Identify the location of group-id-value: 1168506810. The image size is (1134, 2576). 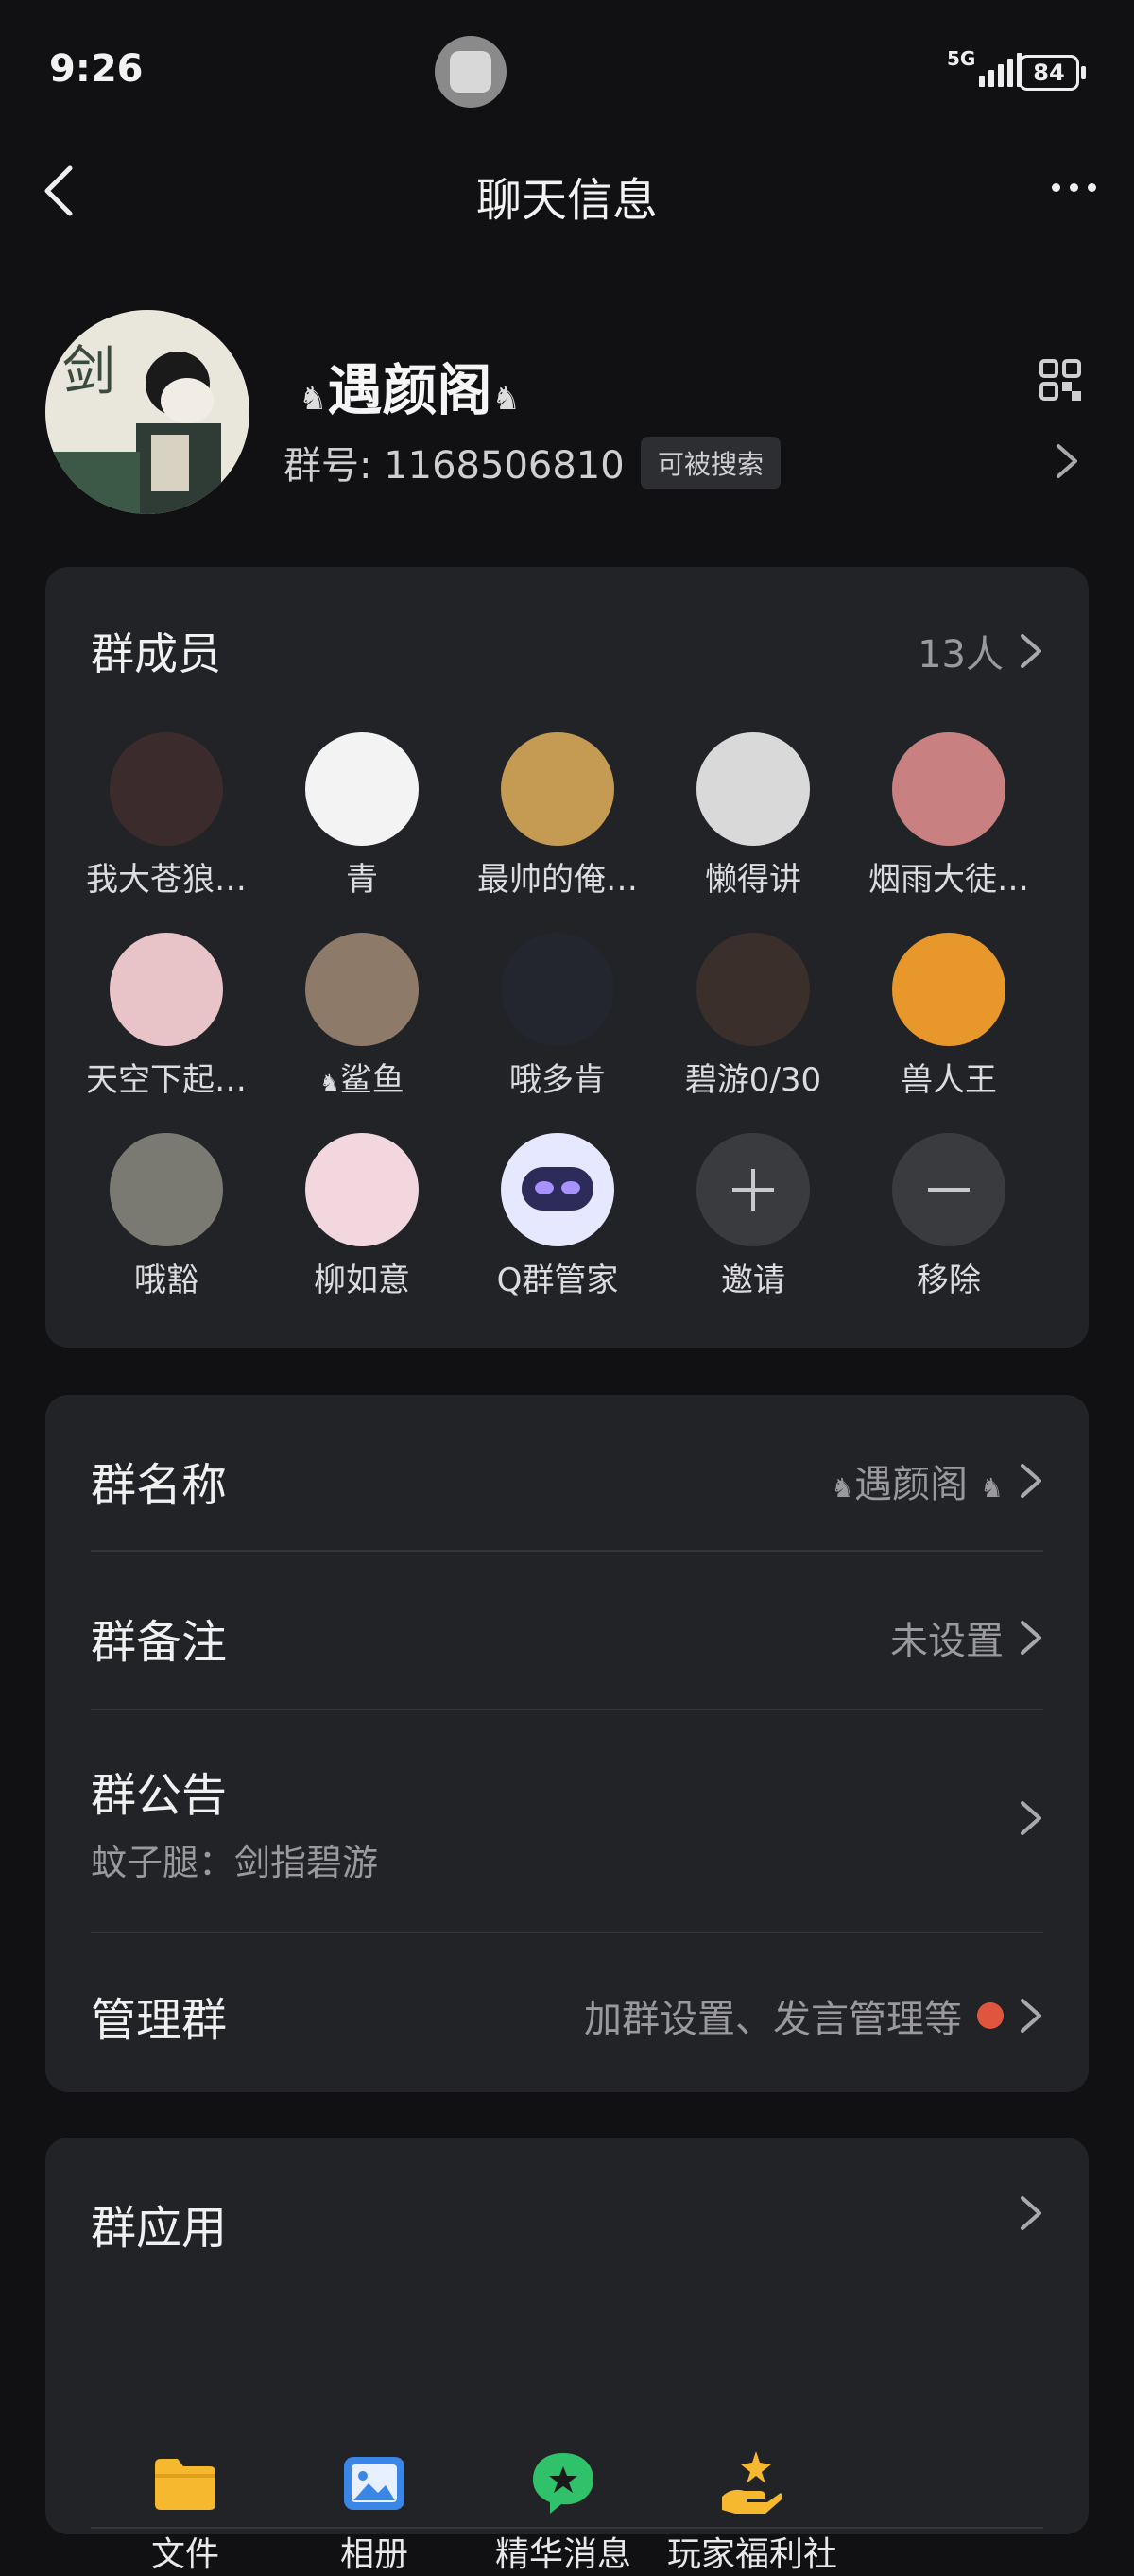
(504, 466).